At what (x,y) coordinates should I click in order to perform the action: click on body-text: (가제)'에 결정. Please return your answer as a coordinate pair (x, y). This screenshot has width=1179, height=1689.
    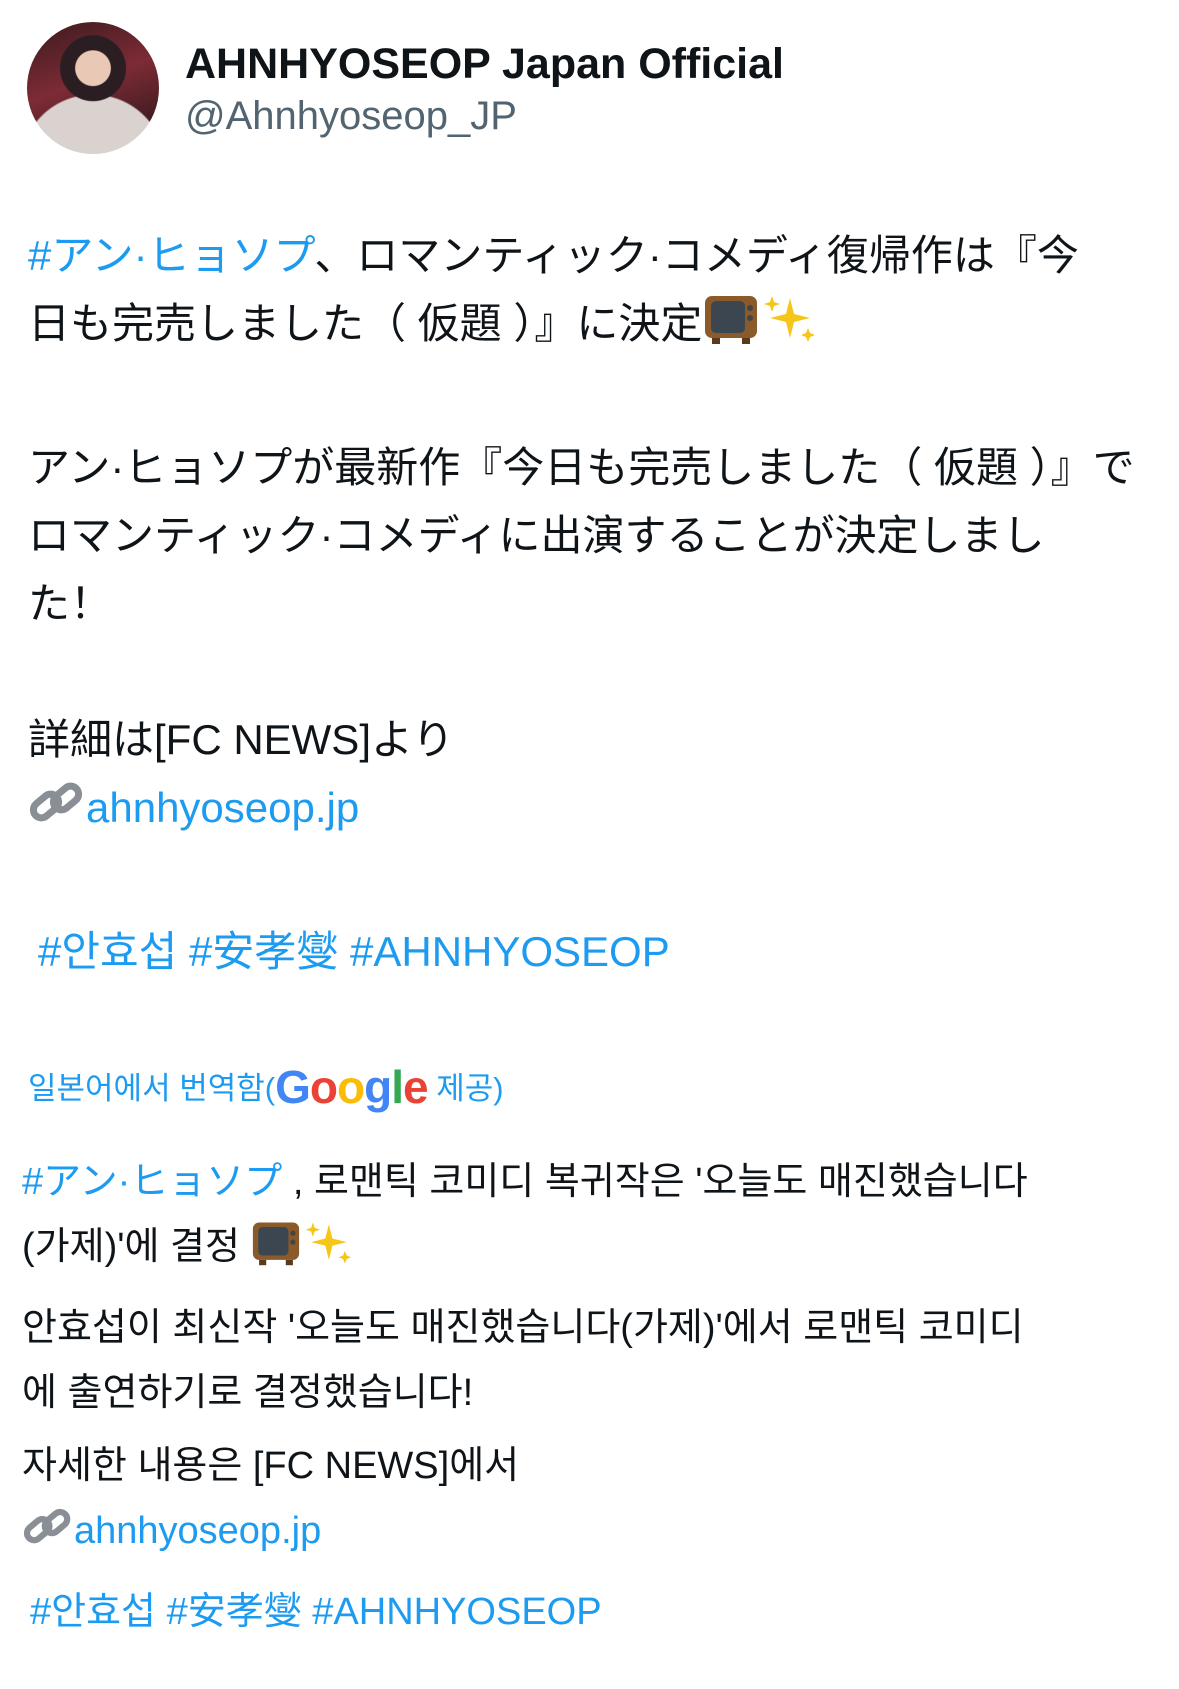
    Looking at the image, I should click on (136, 1247).